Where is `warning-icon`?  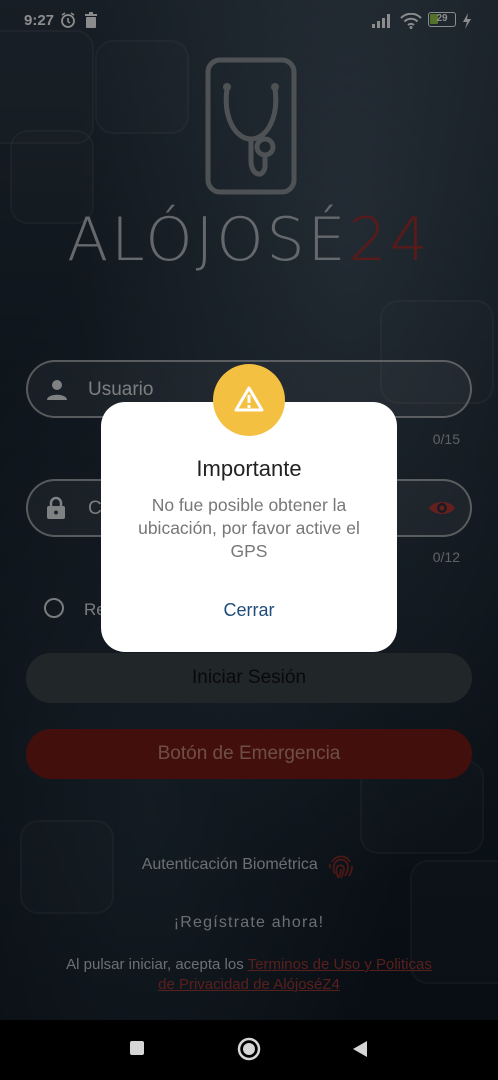
warning-icon is located at coordinates (249, 399).